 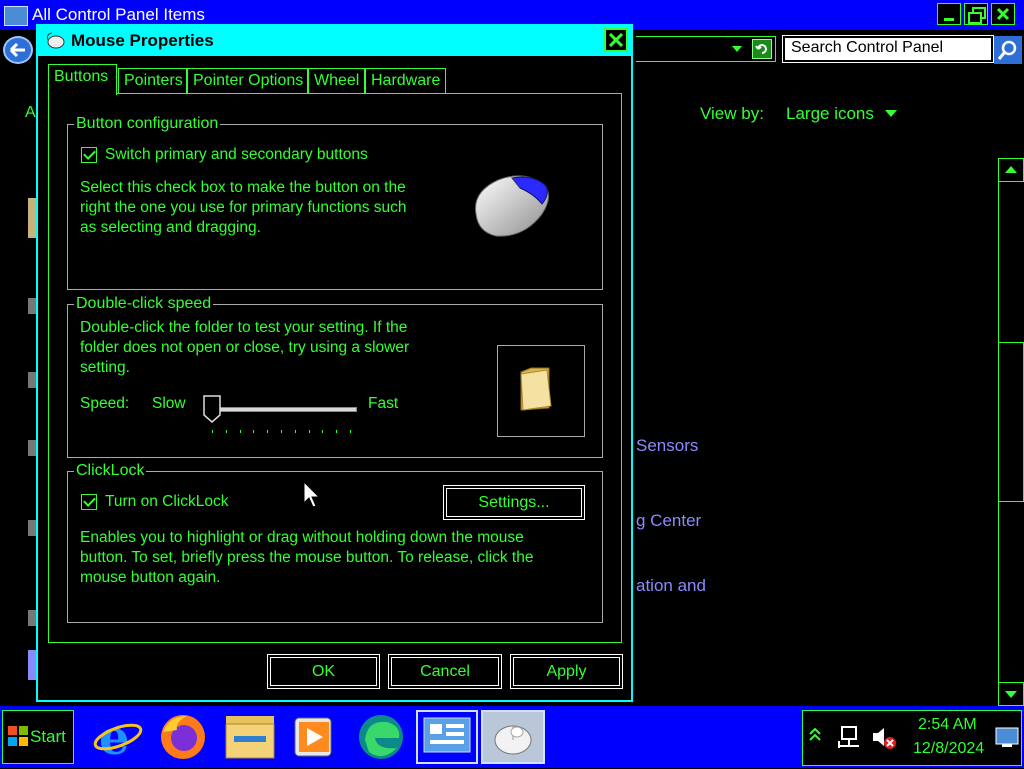 I want to click on clicklock-checkbox, so click(x=89, y=502).